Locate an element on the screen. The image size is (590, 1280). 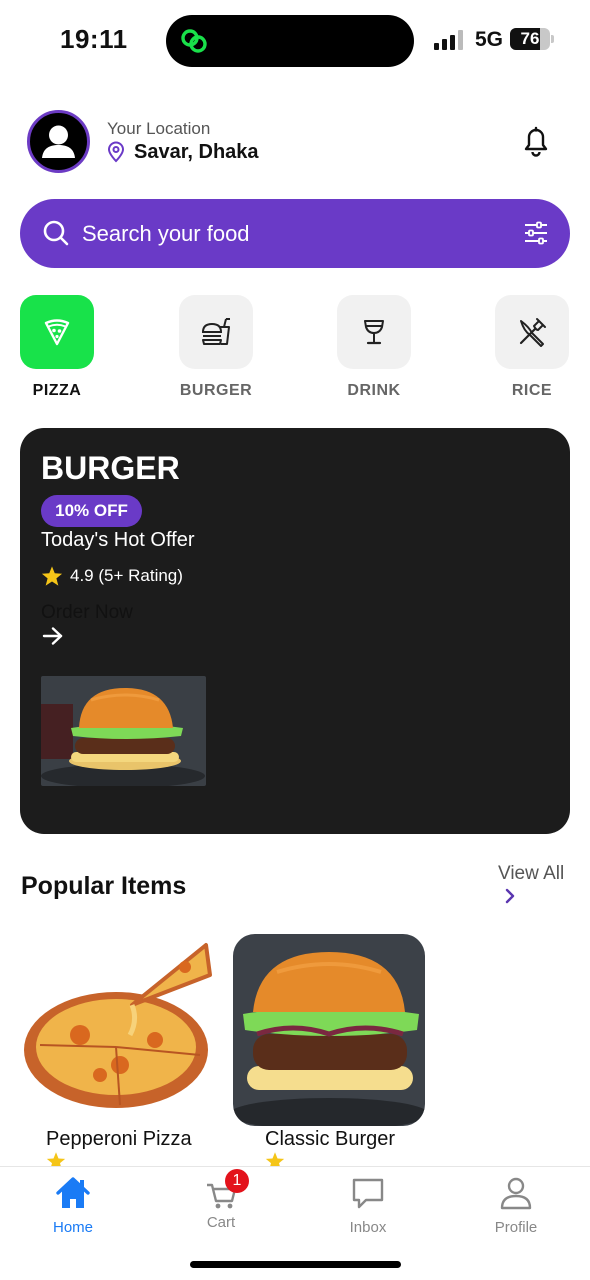
promo-burger-image is located at coordinates (123, 731).